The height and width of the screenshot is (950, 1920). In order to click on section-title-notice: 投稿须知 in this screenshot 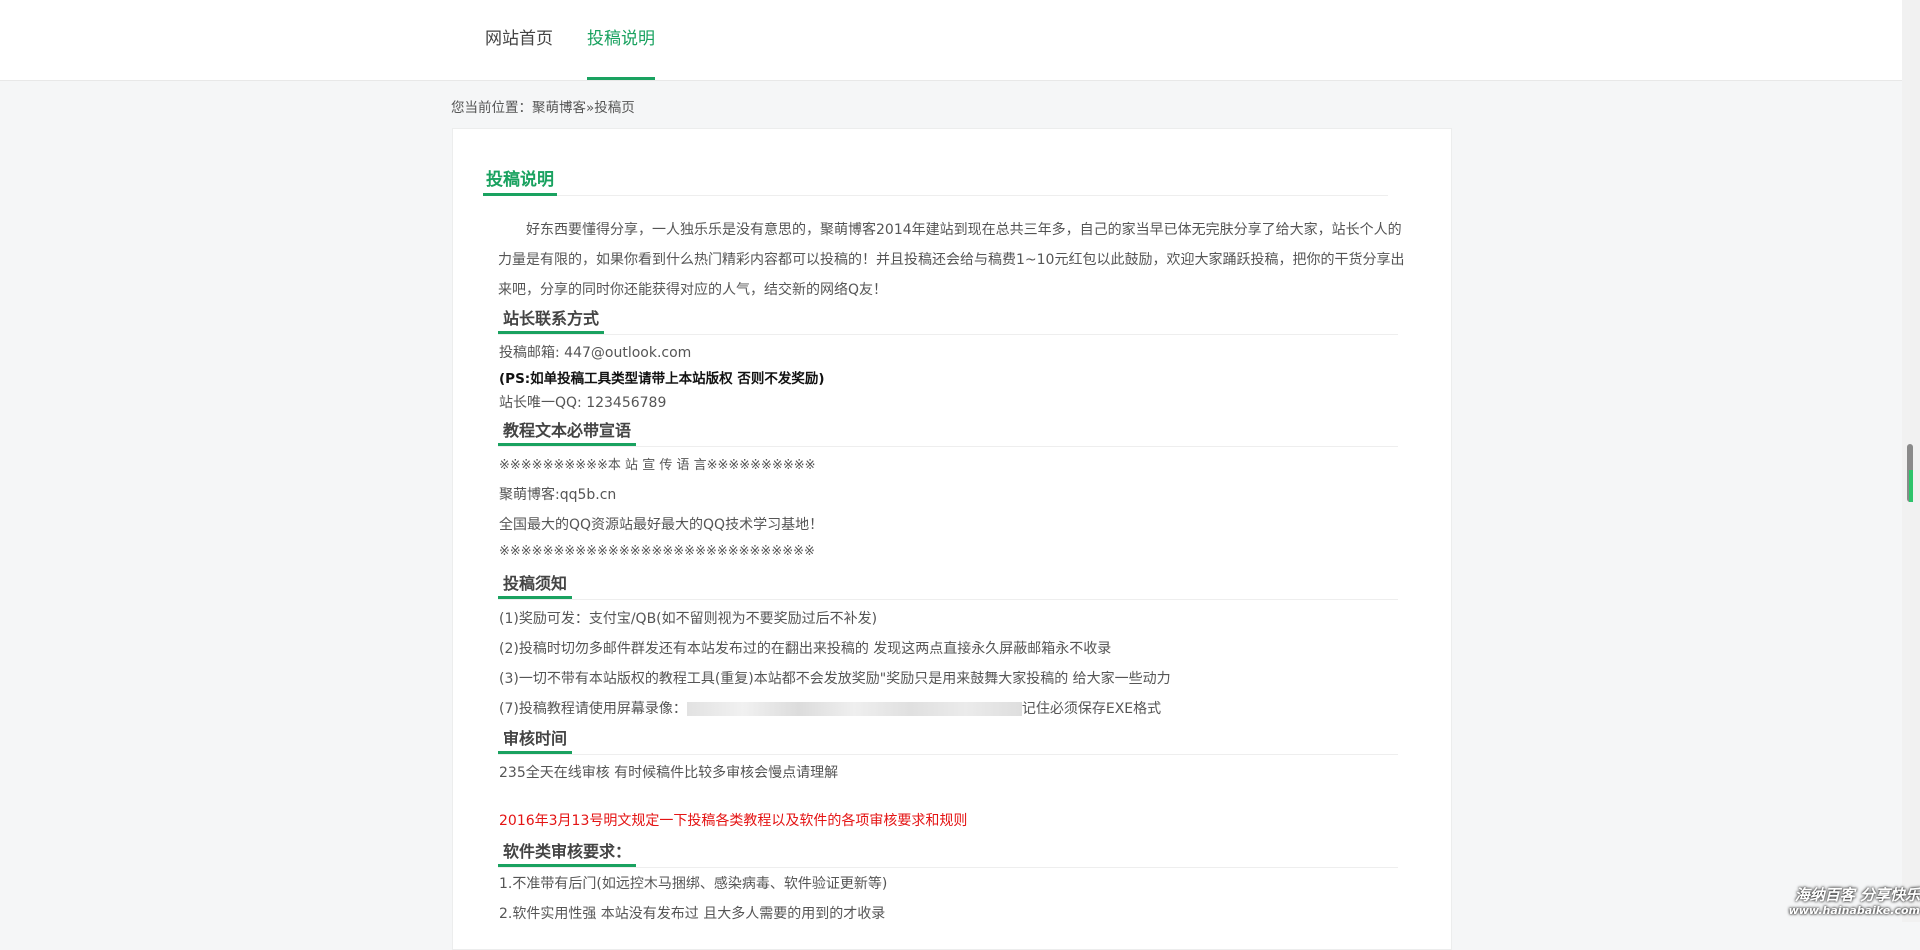, I will do `click(535, 584)`.